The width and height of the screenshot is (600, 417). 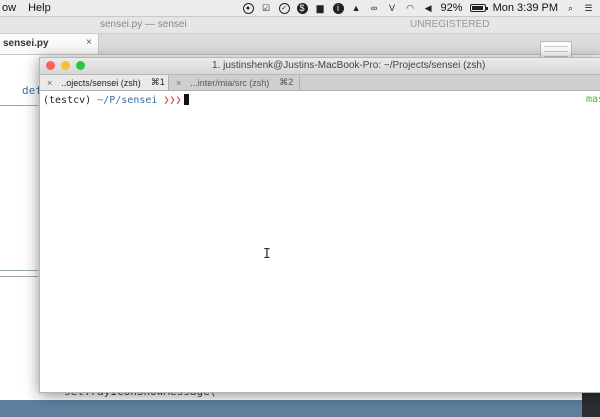 I want to click on zoom-button, so click(x=80, y=65).